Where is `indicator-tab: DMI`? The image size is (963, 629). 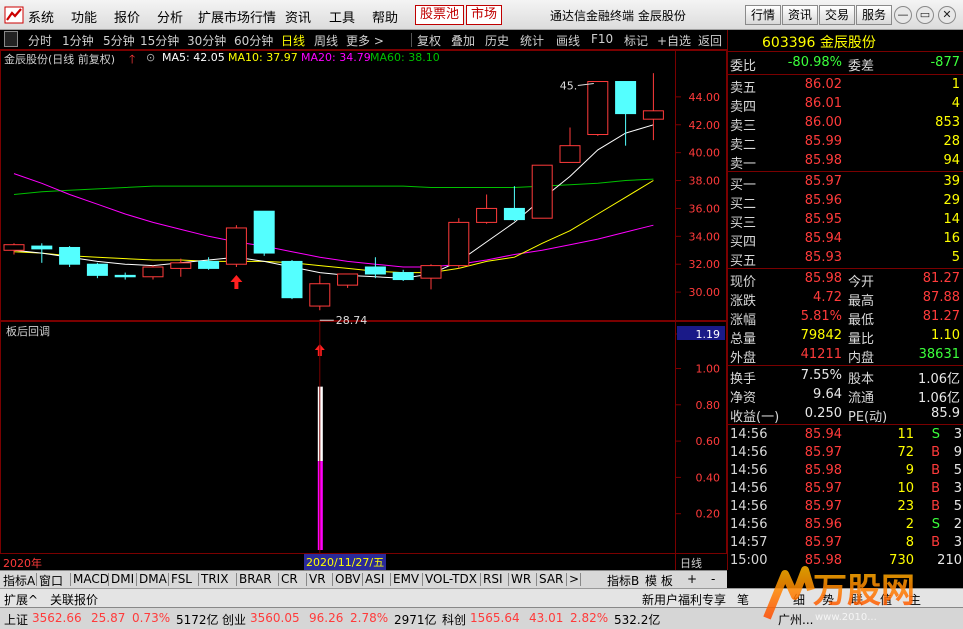 indicator-tab: DMI is located at coordinates (122, 579).